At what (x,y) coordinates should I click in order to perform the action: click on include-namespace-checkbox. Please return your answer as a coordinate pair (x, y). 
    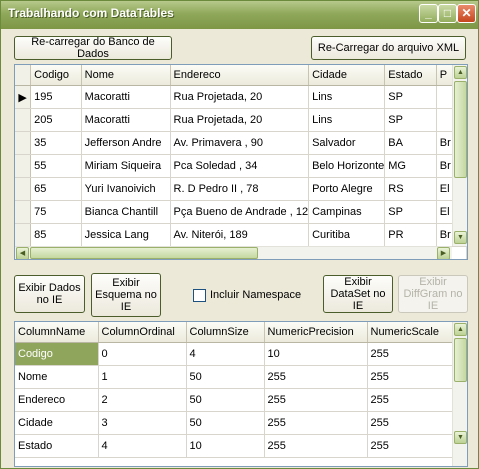
    Looking at the image, I should click on (199, 295).